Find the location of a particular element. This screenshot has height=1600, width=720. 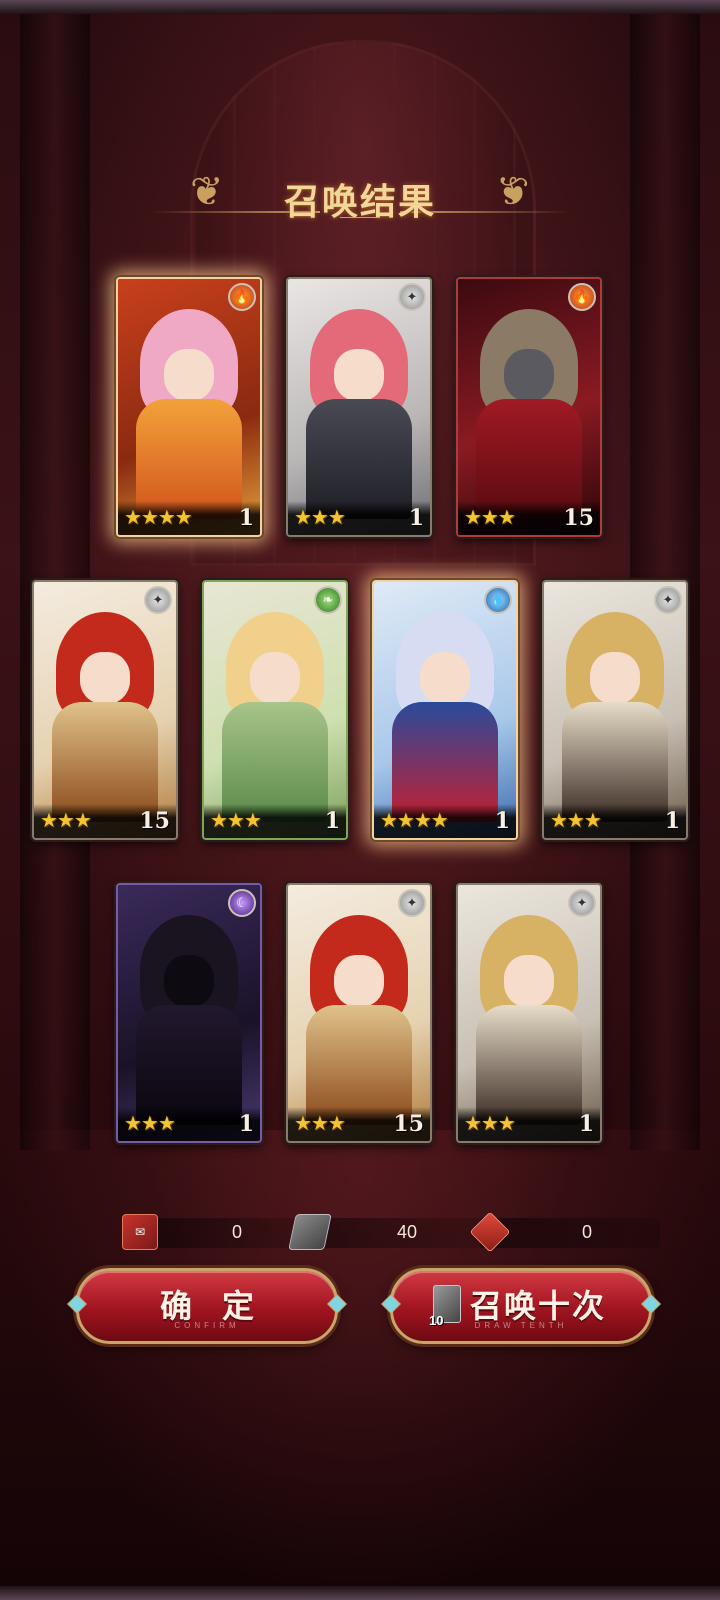

hero-card-4: ✦ ★★★ 15 is located at coordinates (105, 710).